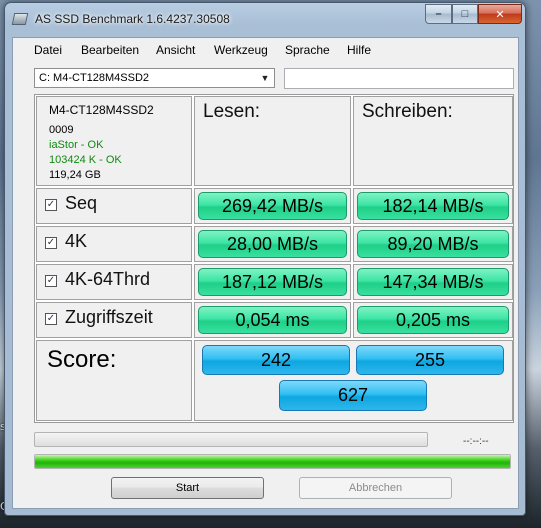  Describe the element at coordinates (110, 50) in the screenshot. I see `menu-bearbeiten: Bearbeiten` at that location.